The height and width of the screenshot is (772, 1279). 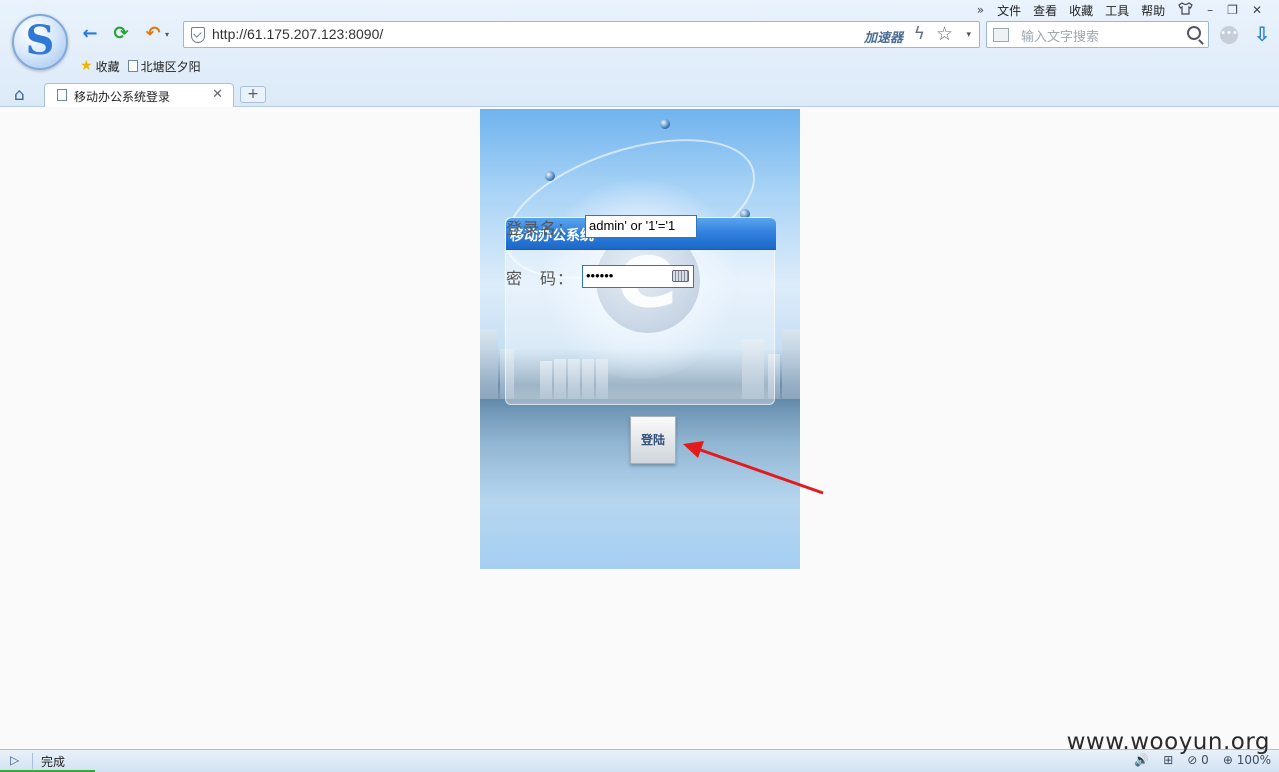 I want to click on back-button: ←, so click(x=90, y=34).